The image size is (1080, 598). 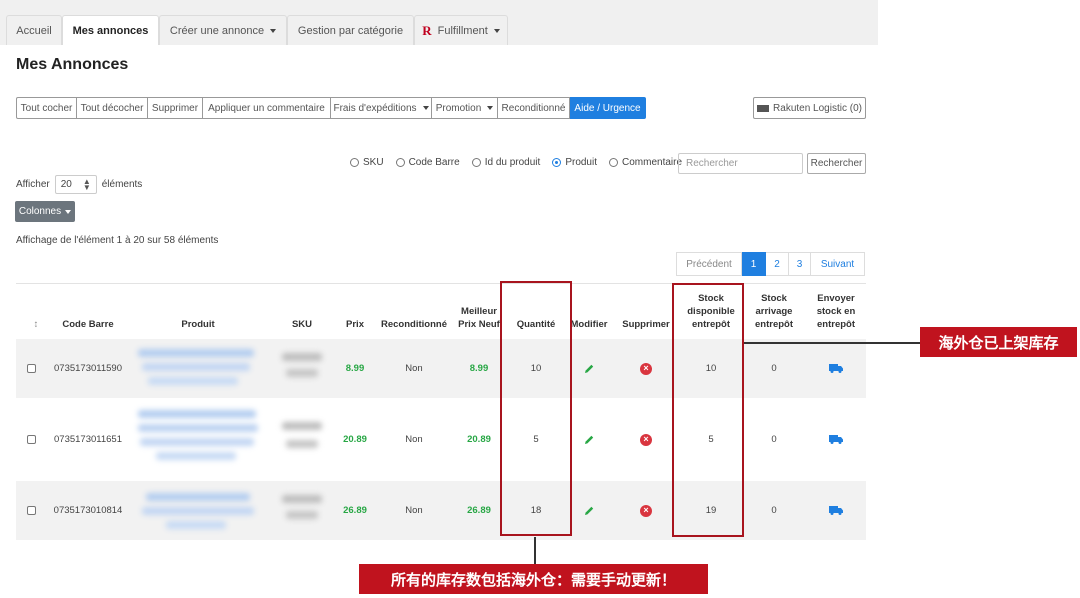 What do you see at coordinates (536, 408) in the screenshot?
I see `quantity-highlight-box` at bounding box center [536, 408].